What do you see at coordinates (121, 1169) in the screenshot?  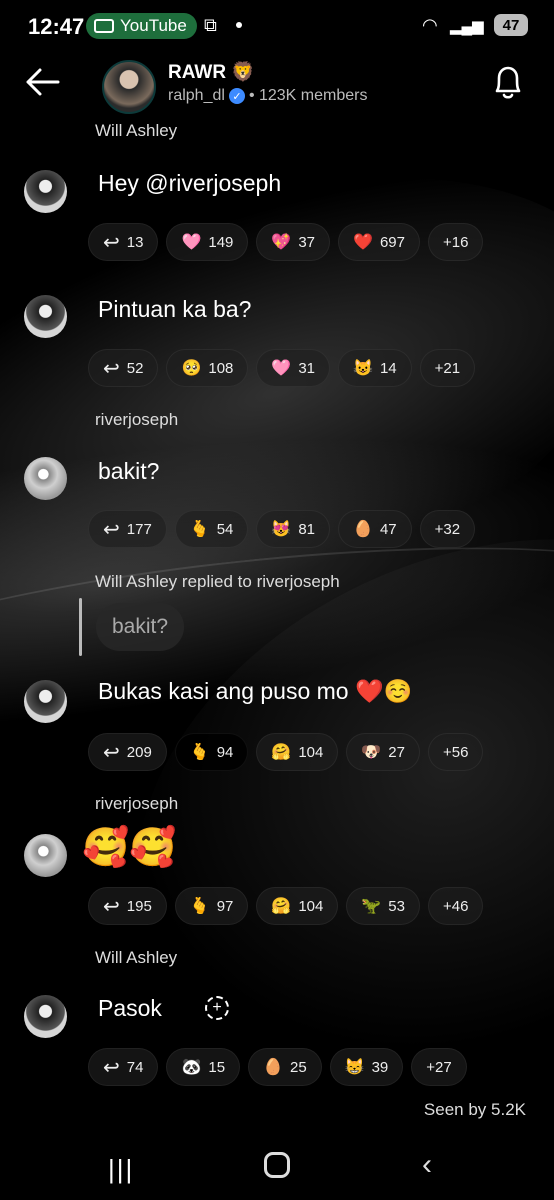 I see `recent-apps-icon: |||` at bounding box center [121, 1169].